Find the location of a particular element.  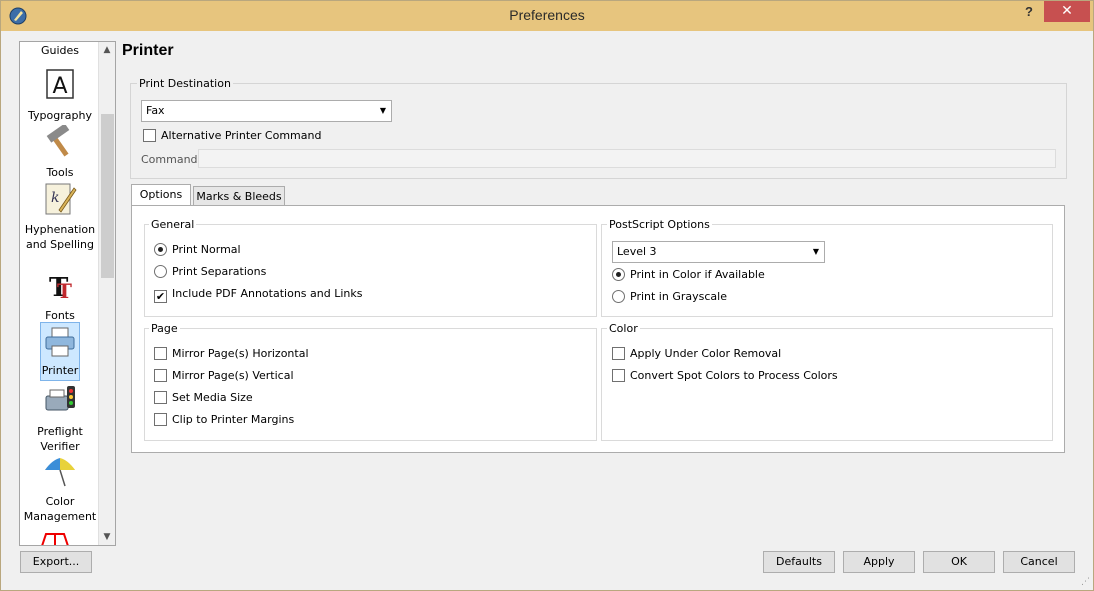

clip-printer-margins-checkbox: Clip to Printer Margins is located at coordinates (224, 420).